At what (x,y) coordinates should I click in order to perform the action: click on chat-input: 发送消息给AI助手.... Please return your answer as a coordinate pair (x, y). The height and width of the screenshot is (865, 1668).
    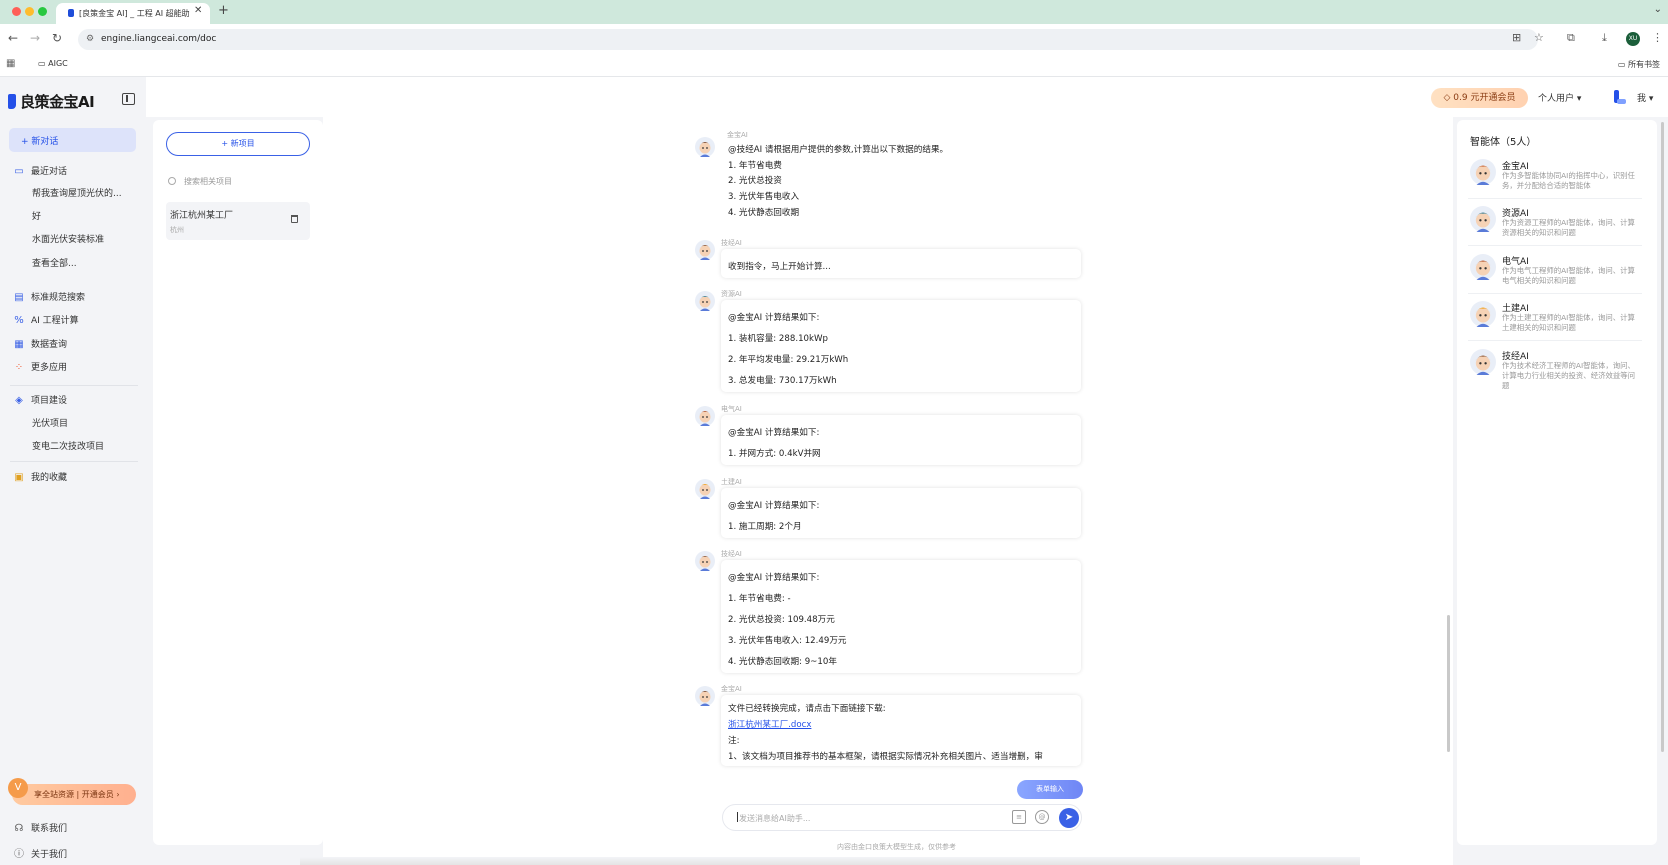
    Looking at the image, I should click on (902, 817).